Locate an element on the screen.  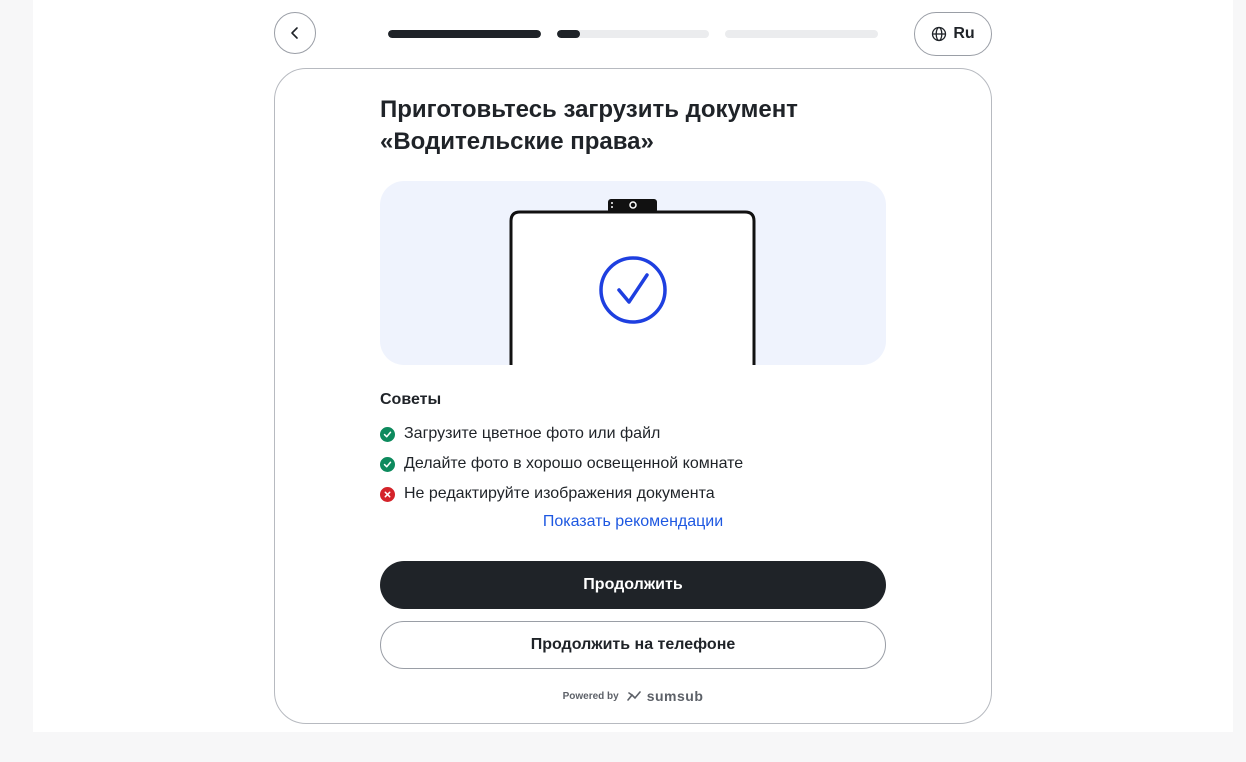
tip-item: Загрузите цветное фото или файл is located at coordinates (561, 434).